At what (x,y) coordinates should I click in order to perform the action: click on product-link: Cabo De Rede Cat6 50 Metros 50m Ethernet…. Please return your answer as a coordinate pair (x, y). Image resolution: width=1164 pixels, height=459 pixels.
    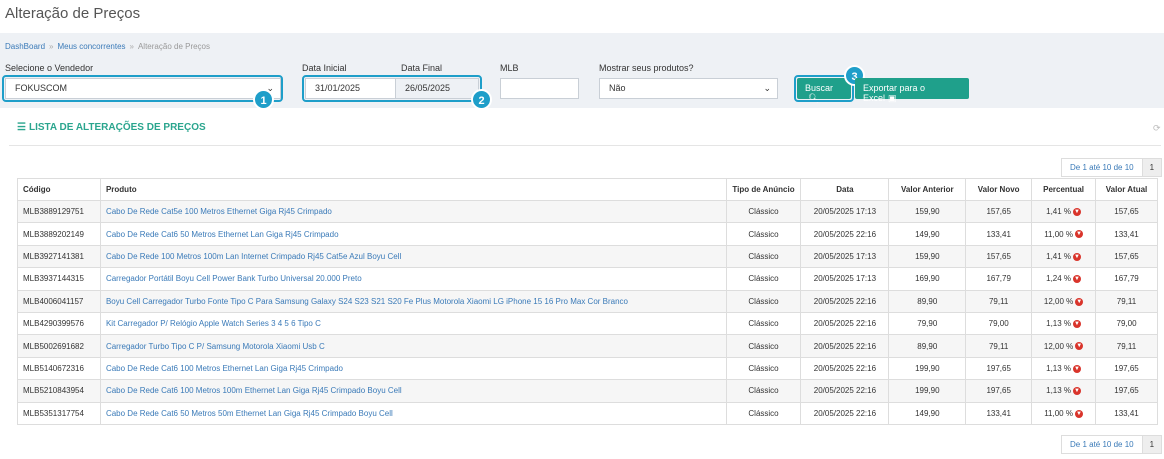
    Looking at the image, I should click on (413, 413).